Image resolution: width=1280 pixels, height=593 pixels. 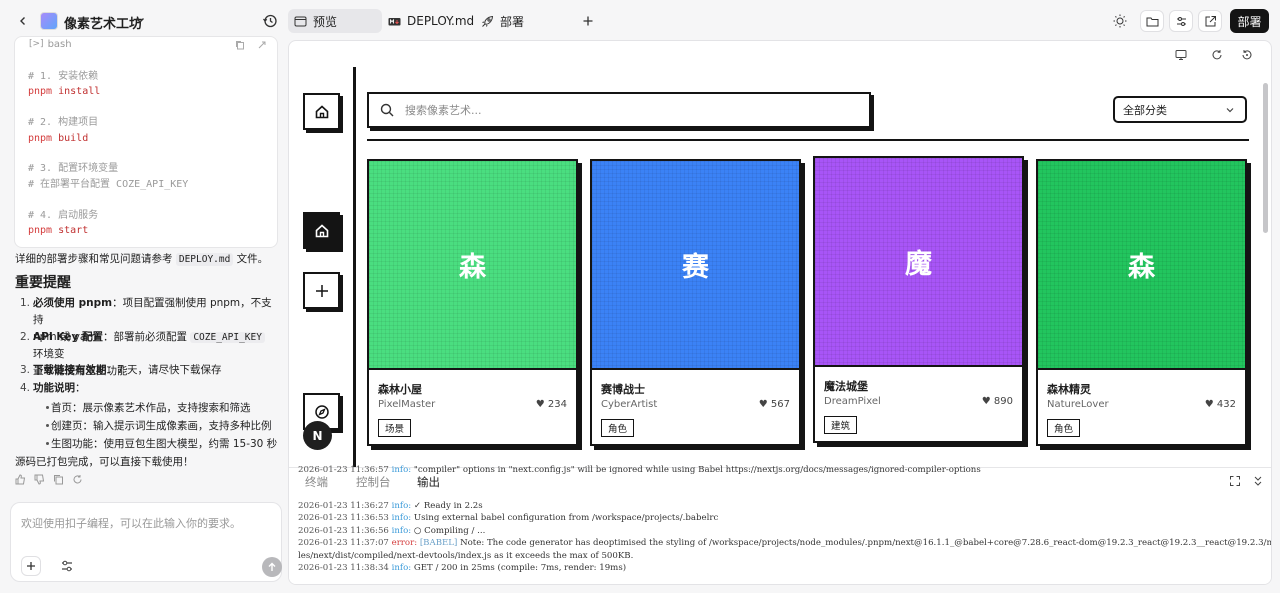 I want to click on deploy-button: 部署, so click(x=1249, y=21).